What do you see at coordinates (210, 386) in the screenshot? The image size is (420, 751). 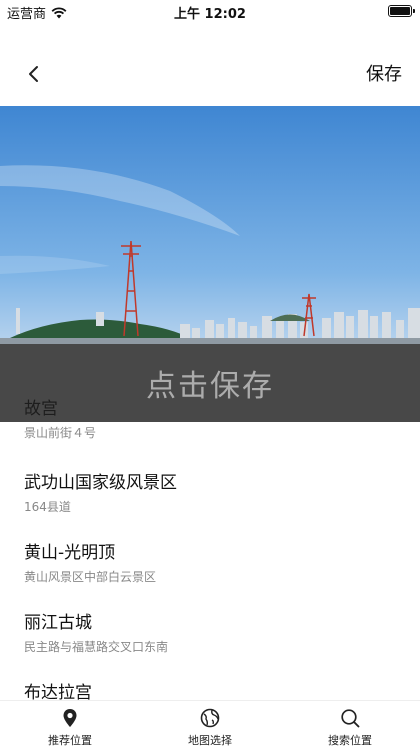 I see `tap-to-save-text: 点击保存` at bounding box center [210, 386].